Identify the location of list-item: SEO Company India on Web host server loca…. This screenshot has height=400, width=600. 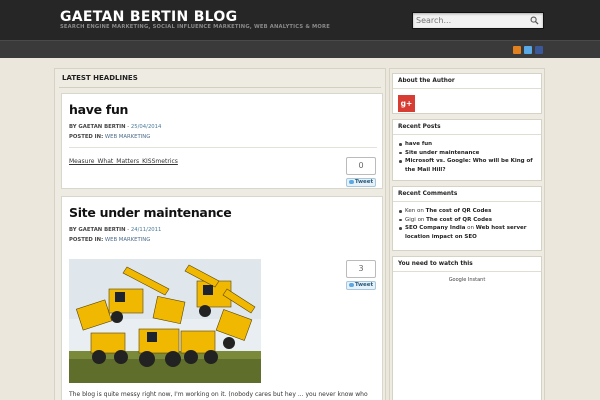
(468, 232).